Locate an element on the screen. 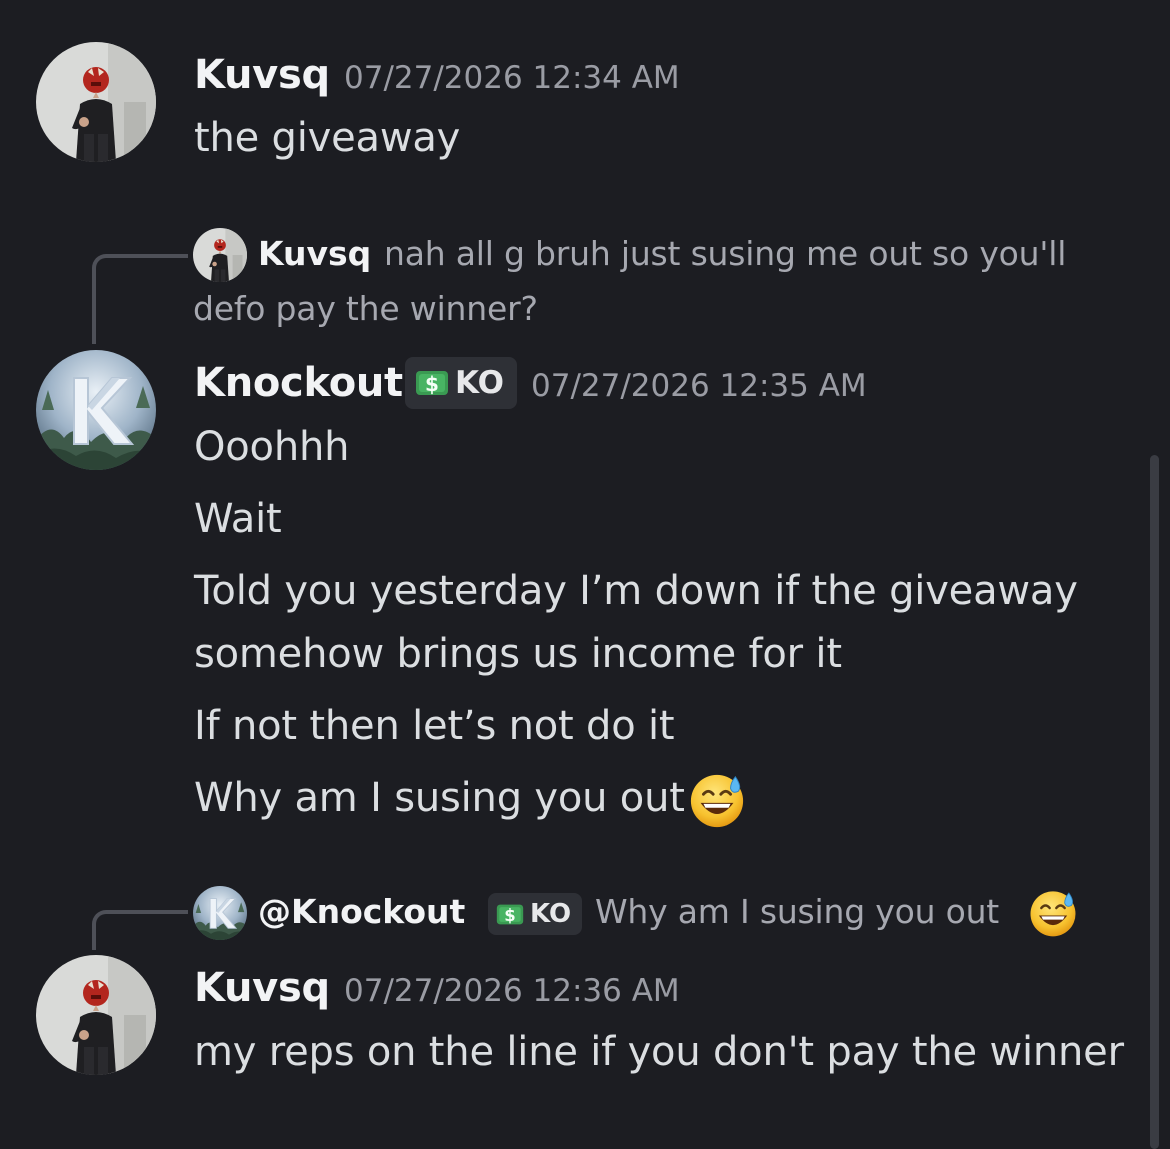  message-text: Why am I susing you out is located at coordinates (439, 798).